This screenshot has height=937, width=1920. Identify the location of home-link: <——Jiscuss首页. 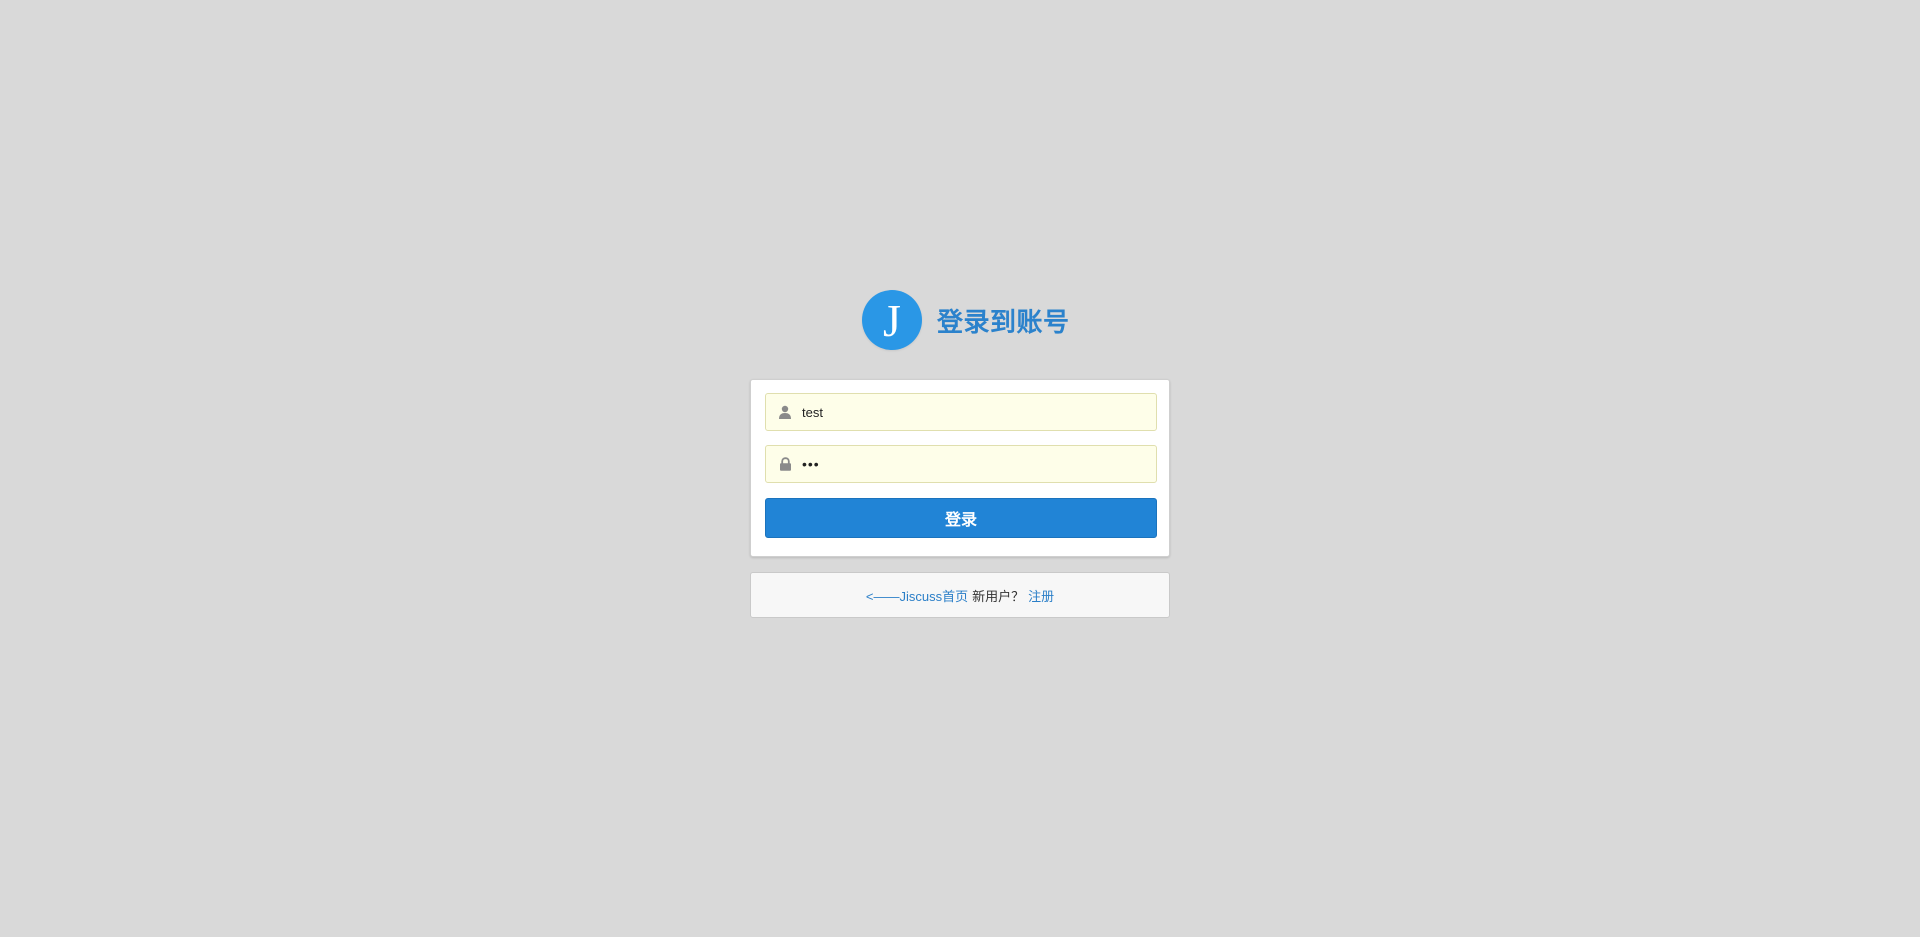
(917, 595).